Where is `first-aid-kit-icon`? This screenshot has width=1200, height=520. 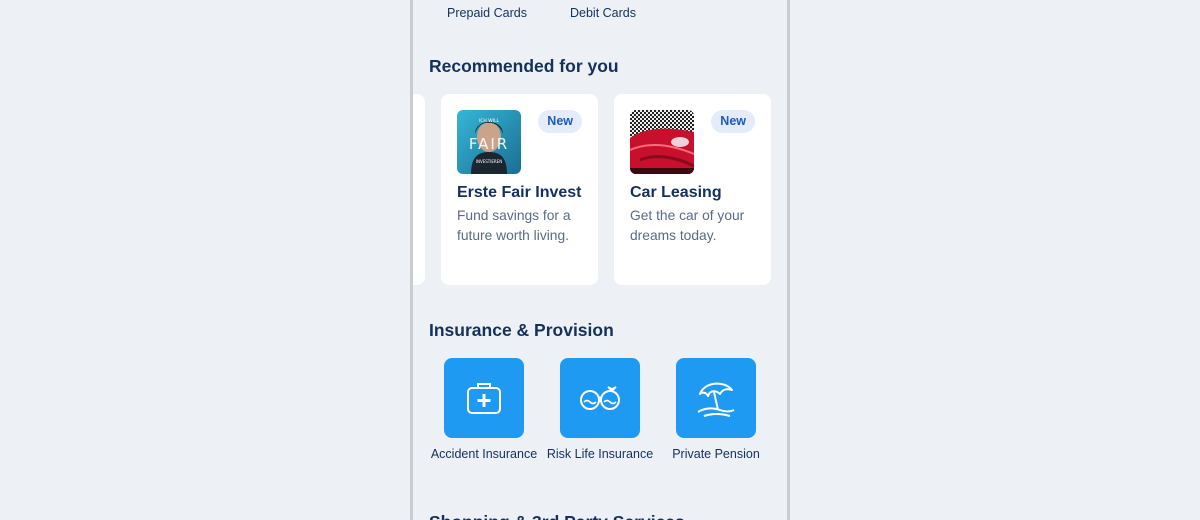 first-aid-kit-icon is located at coordinates (484, 398).